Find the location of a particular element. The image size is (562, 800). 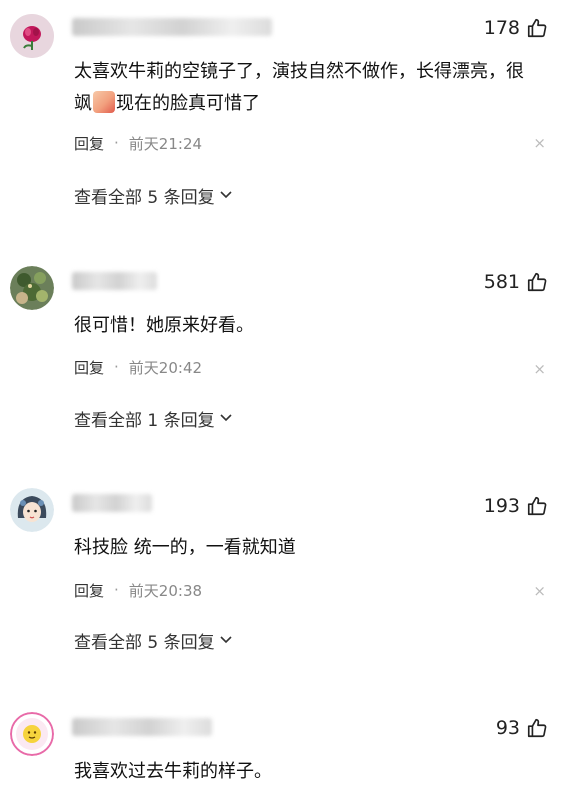

comment-time: 前天20:38 is located at coordinates (165, 590).